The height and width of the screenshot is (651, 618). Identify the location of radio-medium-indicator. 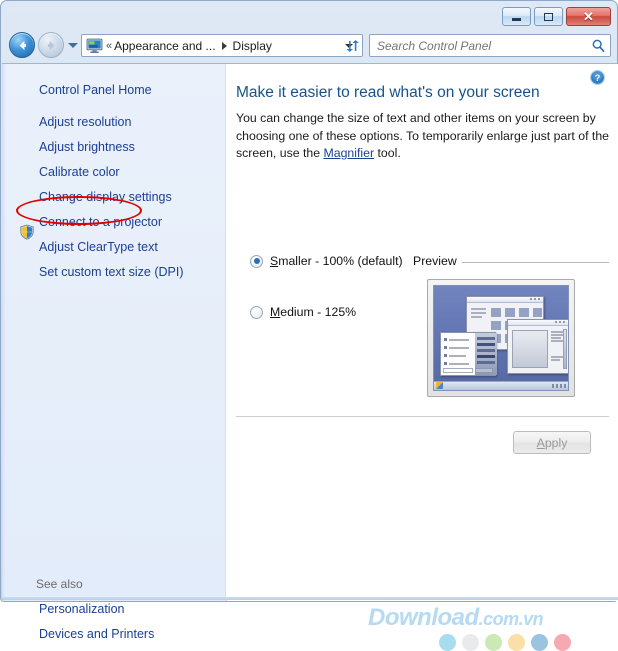
(256, 312).